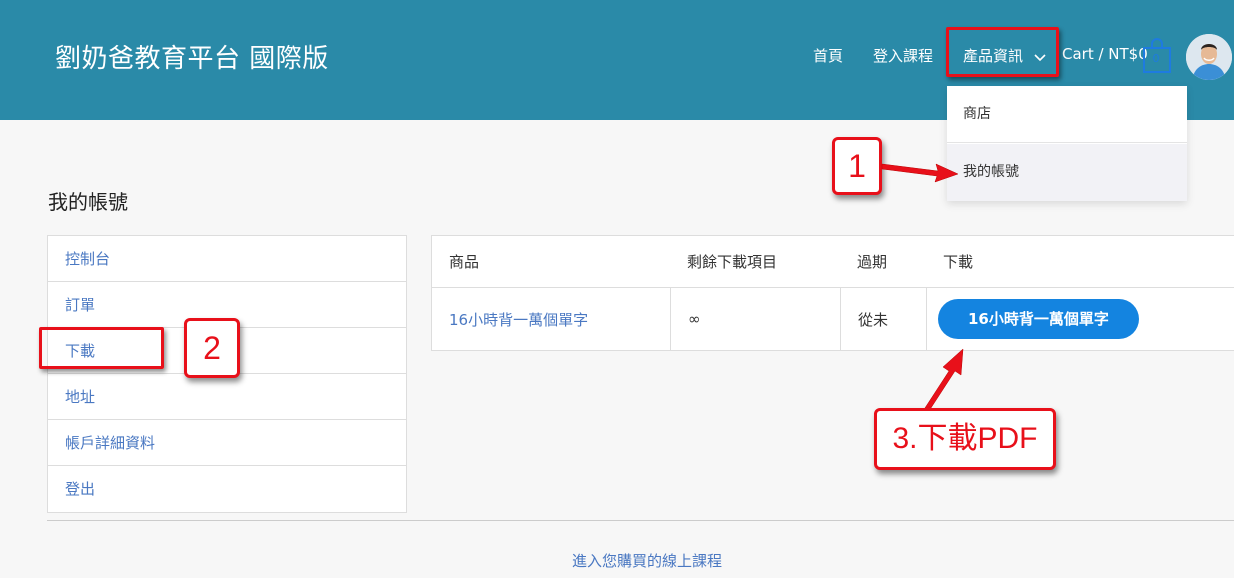  Describe the element at coordinates (464, 262) in the screenshot. I see `table-header-product: 商品` at that location.